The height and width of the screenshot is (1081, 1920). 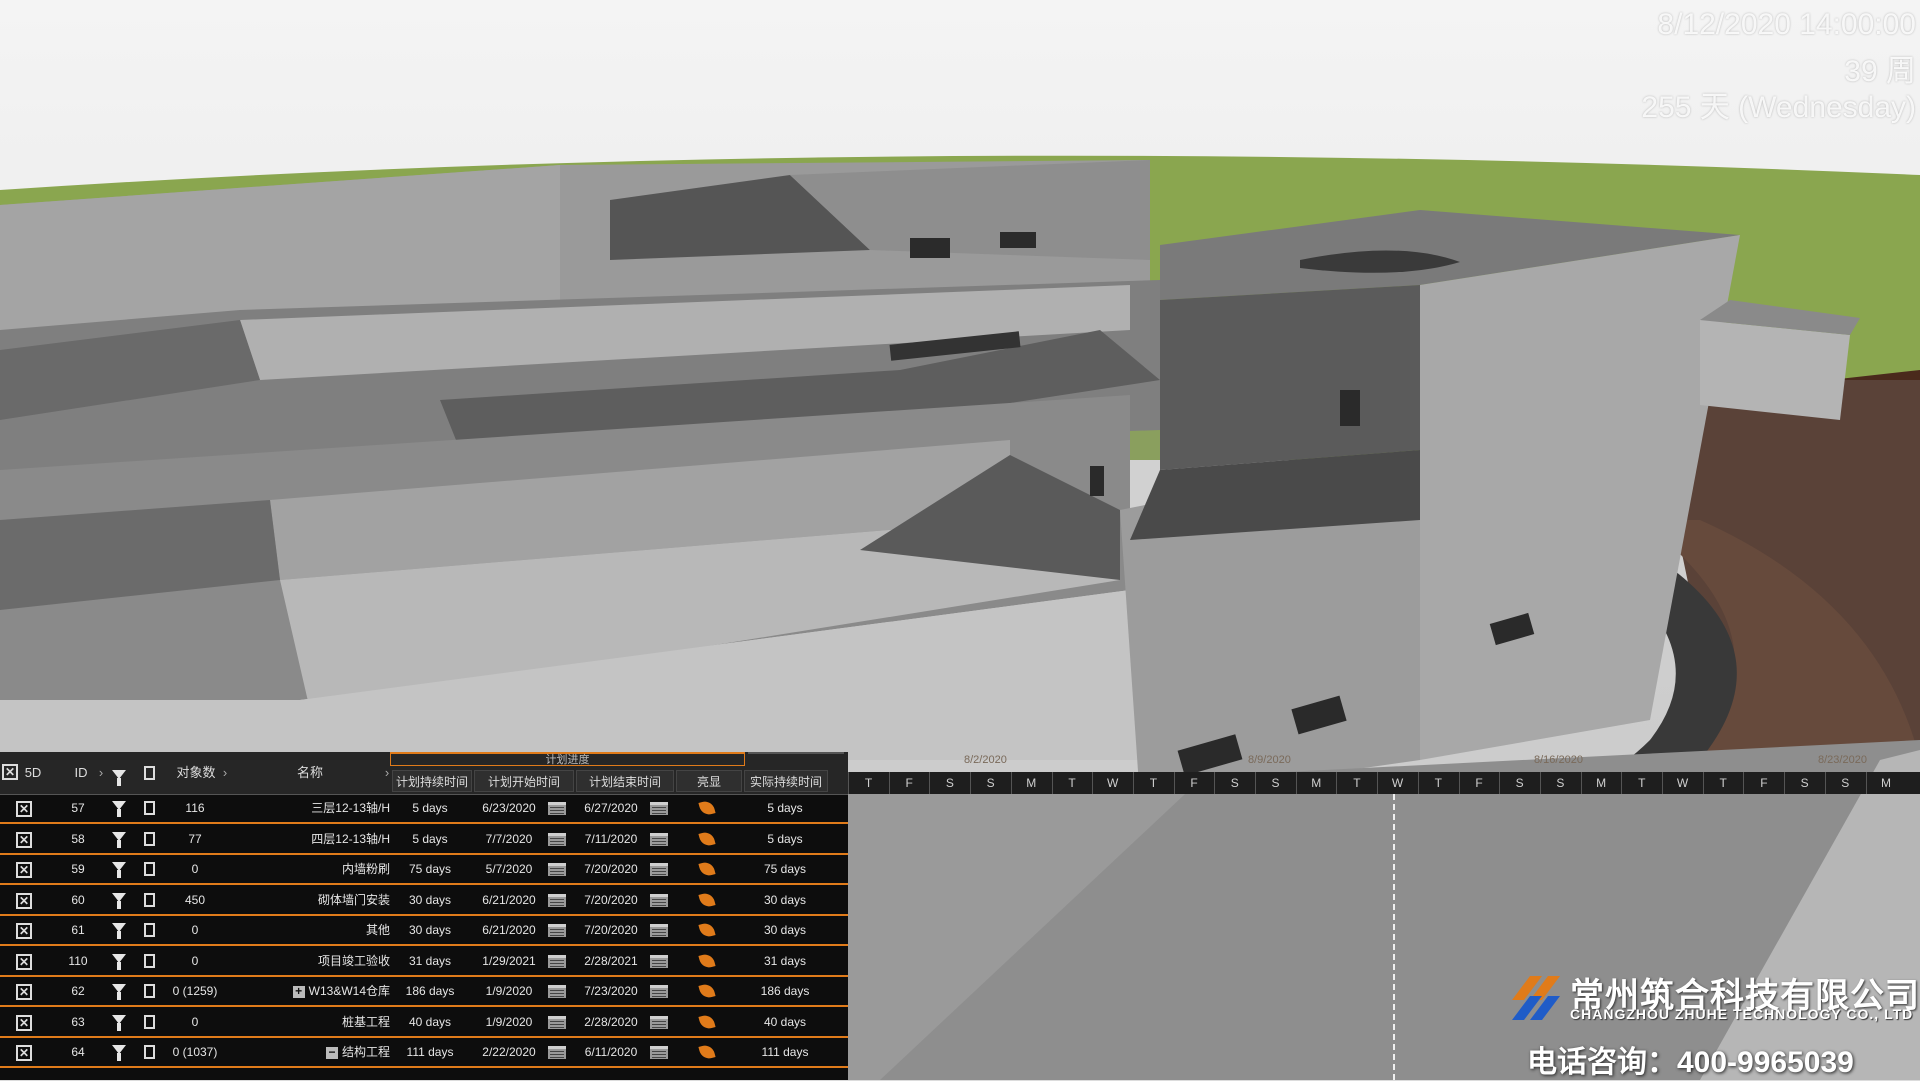 What do you see at coordinates (611, 808) in the screenshot?
I see `row-plan-end: 6/27/2020` at bounding box center [611, 808].